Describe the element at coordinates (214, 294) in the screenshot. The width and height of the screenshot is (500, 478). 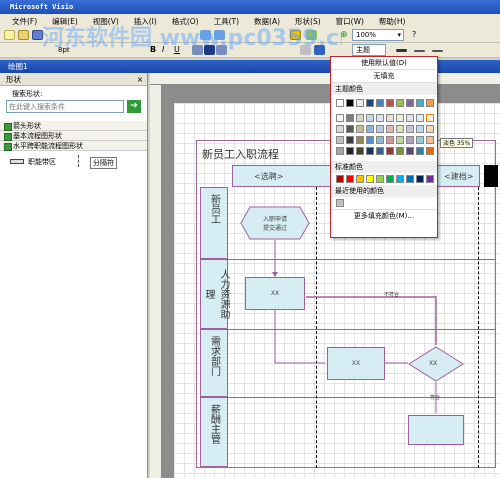
I see `lane-label-2: 人力资源助理` at that location.